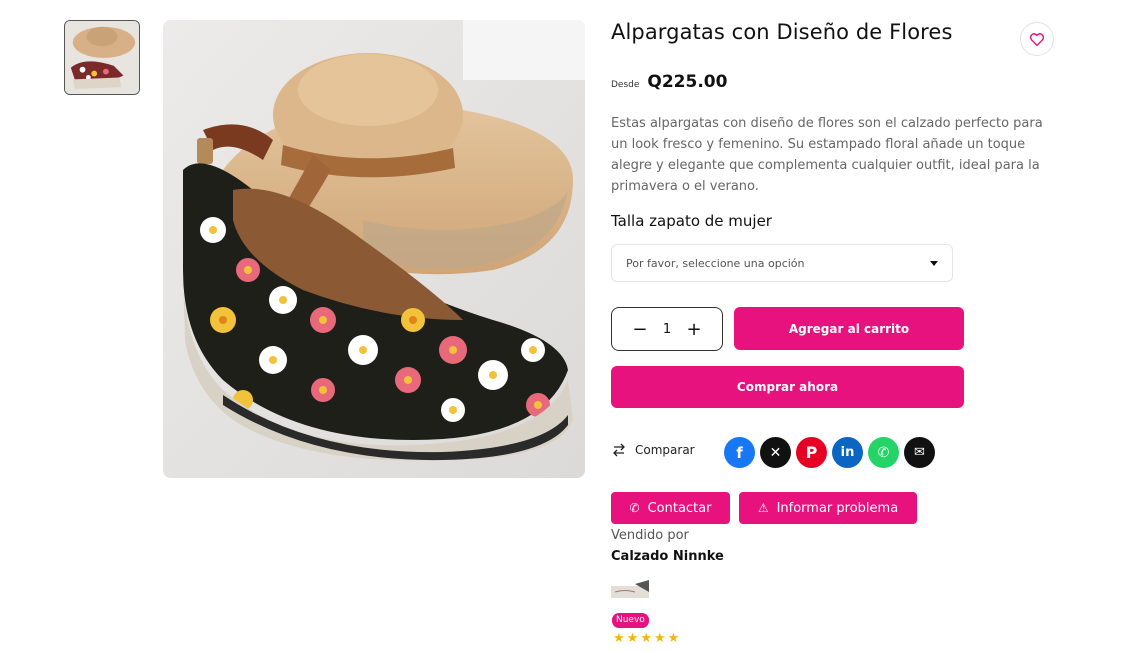 The image size is (1140, 651). I want to click on compare-label: Comparar, so click(665, 450).